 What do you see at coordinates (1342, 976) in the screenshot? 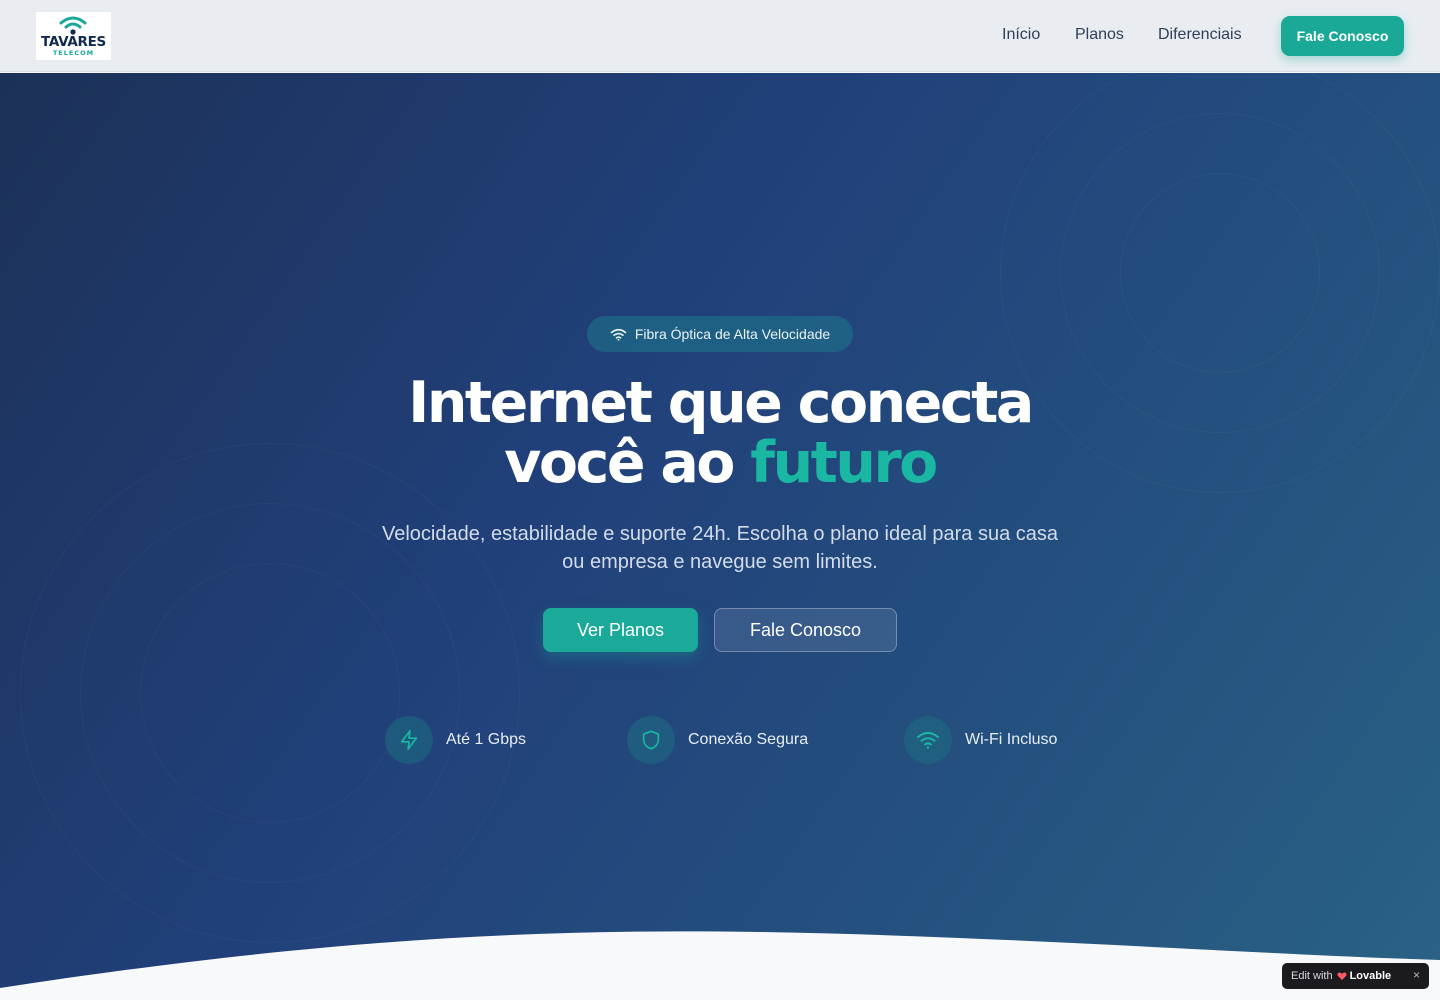
I see `lovable-heart-icon` at bounding box center [1342, 976].